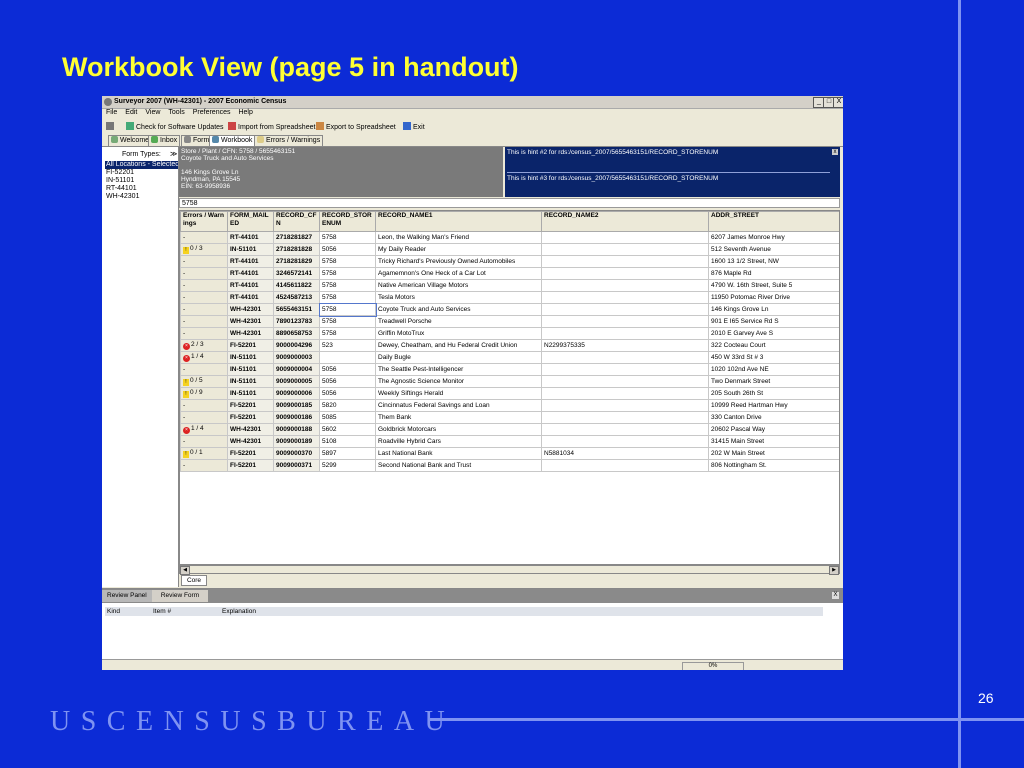 Image resolution: width=1024 pixels, height=768 pixels. Describe the element at coordinates (152, 112) in the screenshot. I see `menu-view: View` at that location.